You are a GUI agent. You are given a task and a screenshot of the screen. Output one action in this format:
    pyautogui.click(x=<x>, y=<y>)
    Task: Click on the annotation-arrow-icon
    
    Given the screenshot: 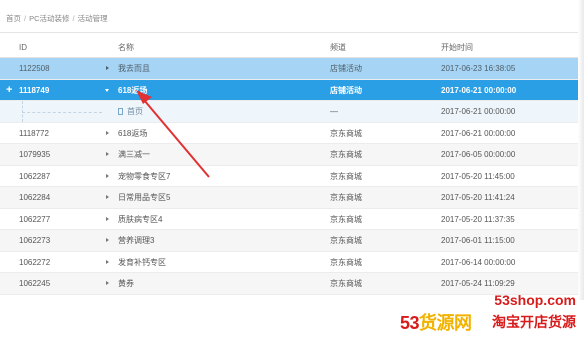 What is the action you would take?
    pyautogui.click(x=173, y=134)
    